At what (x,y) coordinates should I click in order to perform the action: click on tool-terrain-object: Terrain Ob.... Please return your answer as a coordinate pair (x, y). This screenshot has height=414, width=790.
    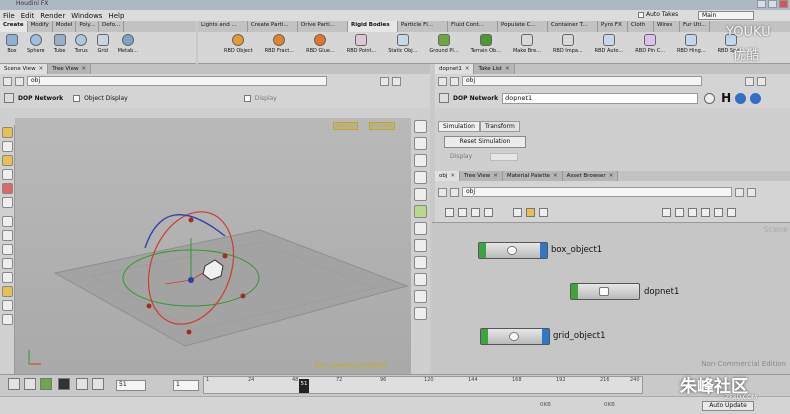
    Looking at the image, I should click on (486, 44).